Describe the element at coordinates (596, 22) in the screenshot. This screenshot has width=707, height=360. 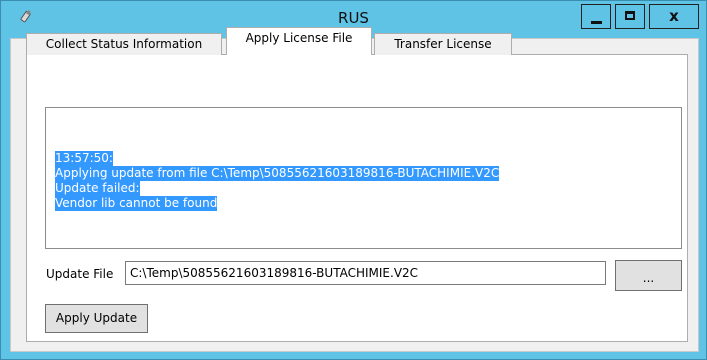
I see `minimize-icon` at that location.